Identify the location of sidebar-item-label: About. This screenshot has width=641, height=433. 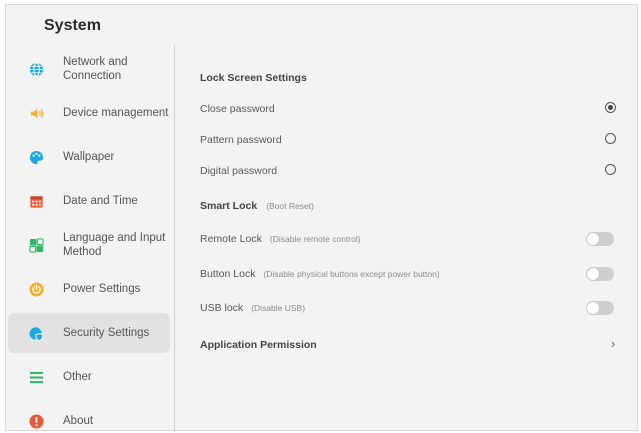
(78, 421).